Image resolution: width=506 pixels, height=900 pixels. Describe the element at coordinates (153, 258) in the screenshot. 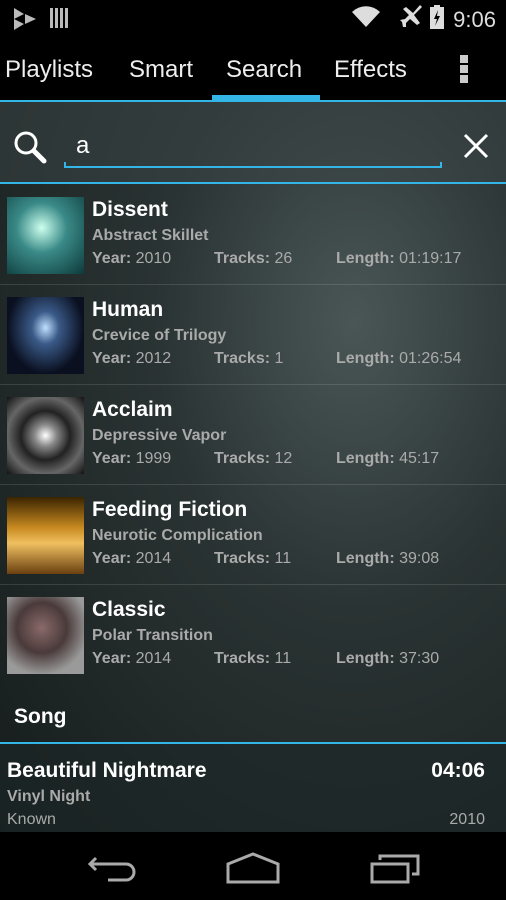

I see `info-value: 2010` at that location.